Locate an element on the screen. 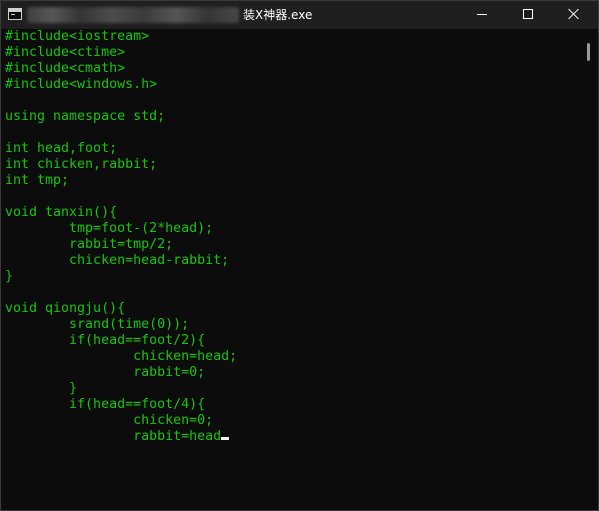 Image resolution: width=599 pixels, height=511 pixels. code-line: #include<windows.h> is located at coordinates (81, 84).